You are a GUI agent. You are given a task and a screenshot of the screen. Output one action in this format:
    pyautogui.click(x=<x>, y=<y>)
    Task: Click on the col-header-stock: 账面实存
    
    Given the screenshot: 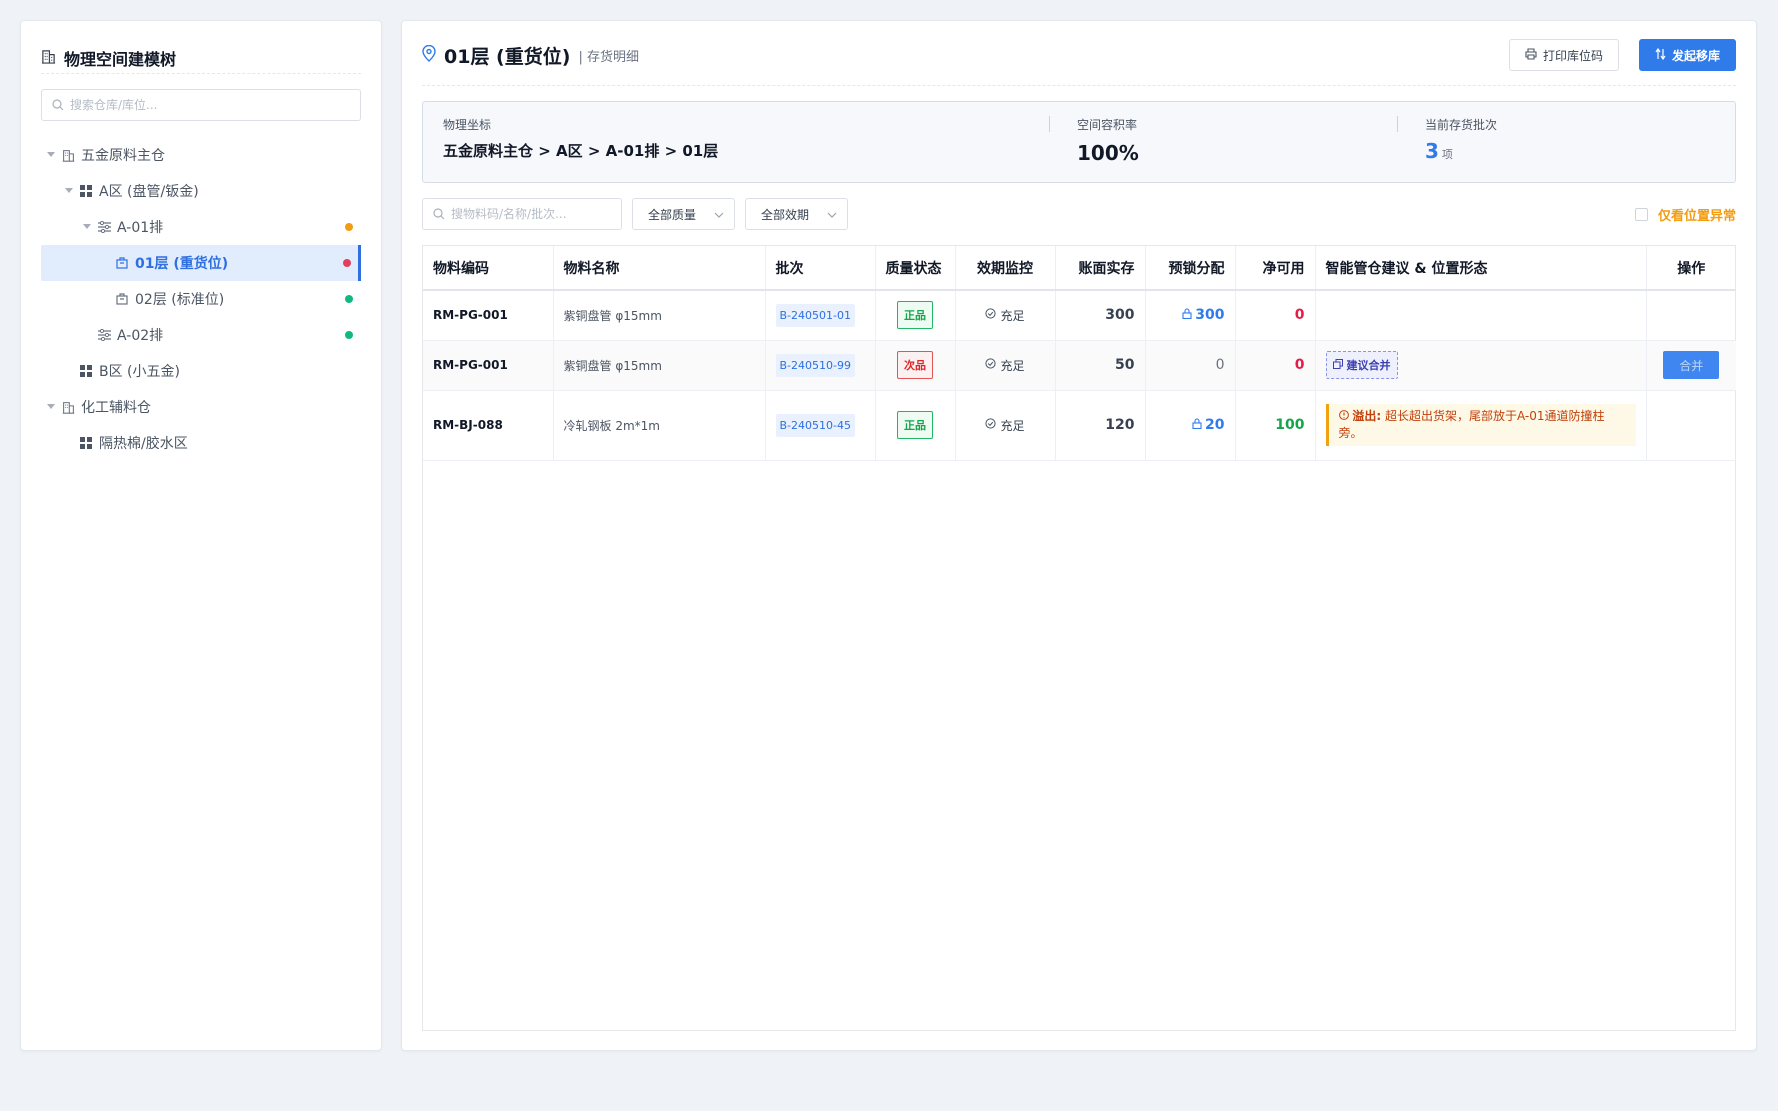 What is the action you would take?
    pyautogui.click(x=1100, y=268)
    